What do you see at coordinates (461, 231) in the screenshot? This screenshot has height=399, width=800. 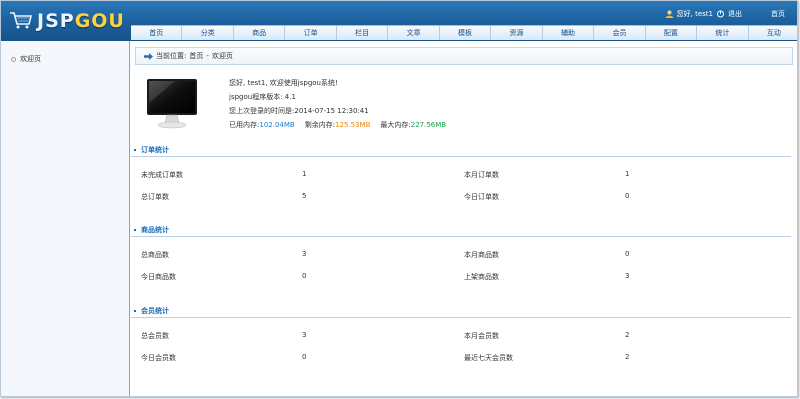 I see `section-title: 商品统计` at bounding box center [461, 231].